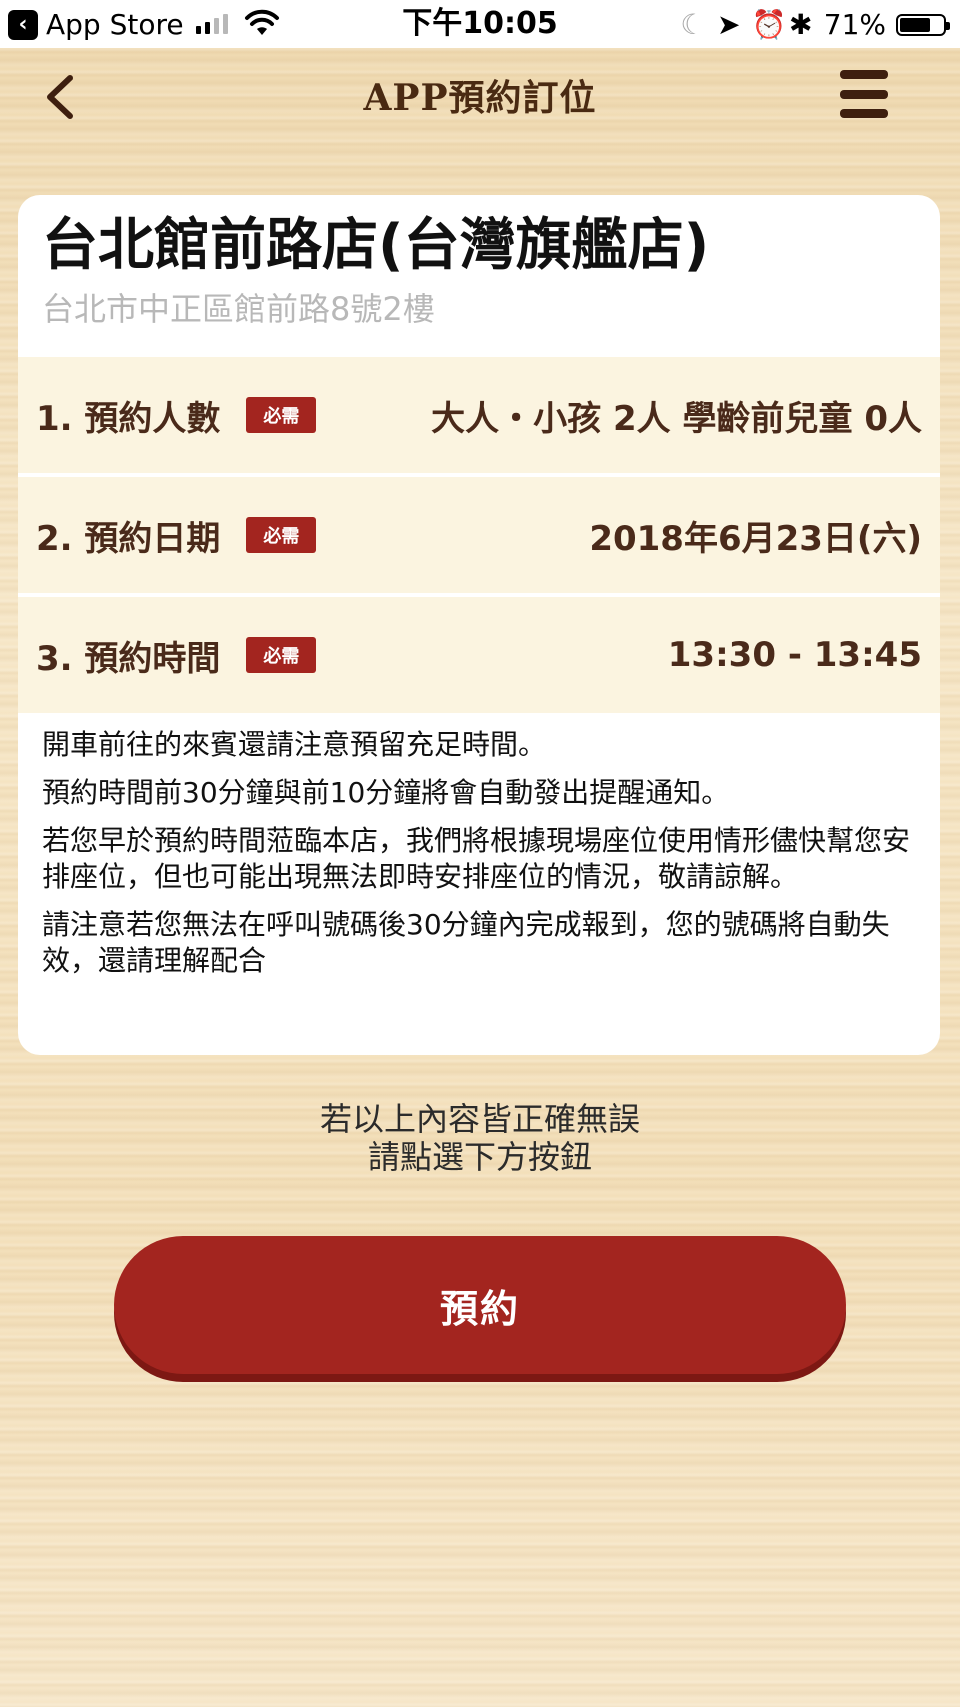 The height and width of the screenshot is (1707, 960). What do you see at coordinates (801, 24) in the screenshot?
I see `bluetooth-icon: ✱` at bounding box center [801, 24].